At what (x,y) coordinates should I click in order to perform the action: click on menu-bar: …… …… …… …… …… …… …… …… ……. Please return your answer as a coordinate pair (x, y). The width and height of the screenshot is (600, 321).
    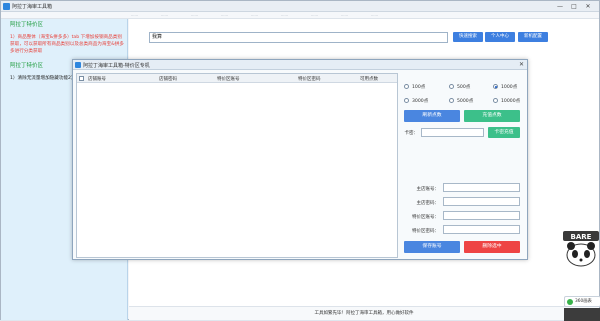
    Looking at the image, I should click on (300, 15).